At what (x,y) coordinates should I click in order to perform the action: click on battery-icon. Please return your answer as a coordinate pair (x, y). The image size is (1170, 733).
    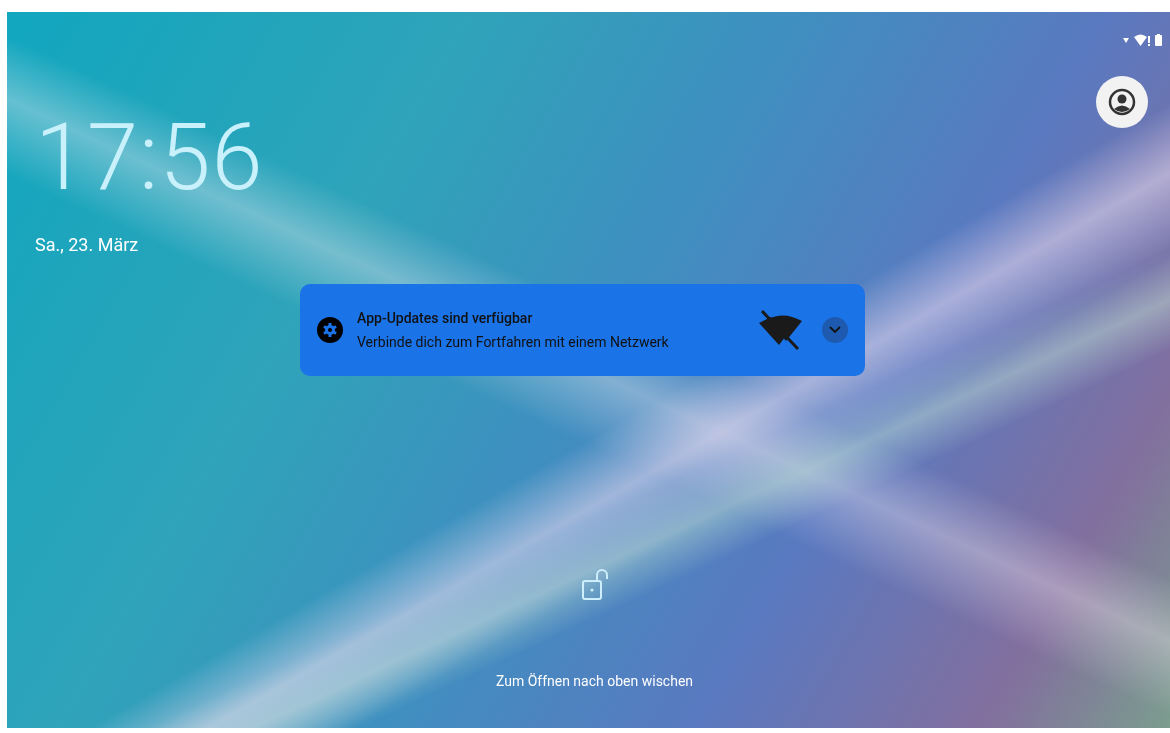
    Looking at the image, I should click on (1158, 40).